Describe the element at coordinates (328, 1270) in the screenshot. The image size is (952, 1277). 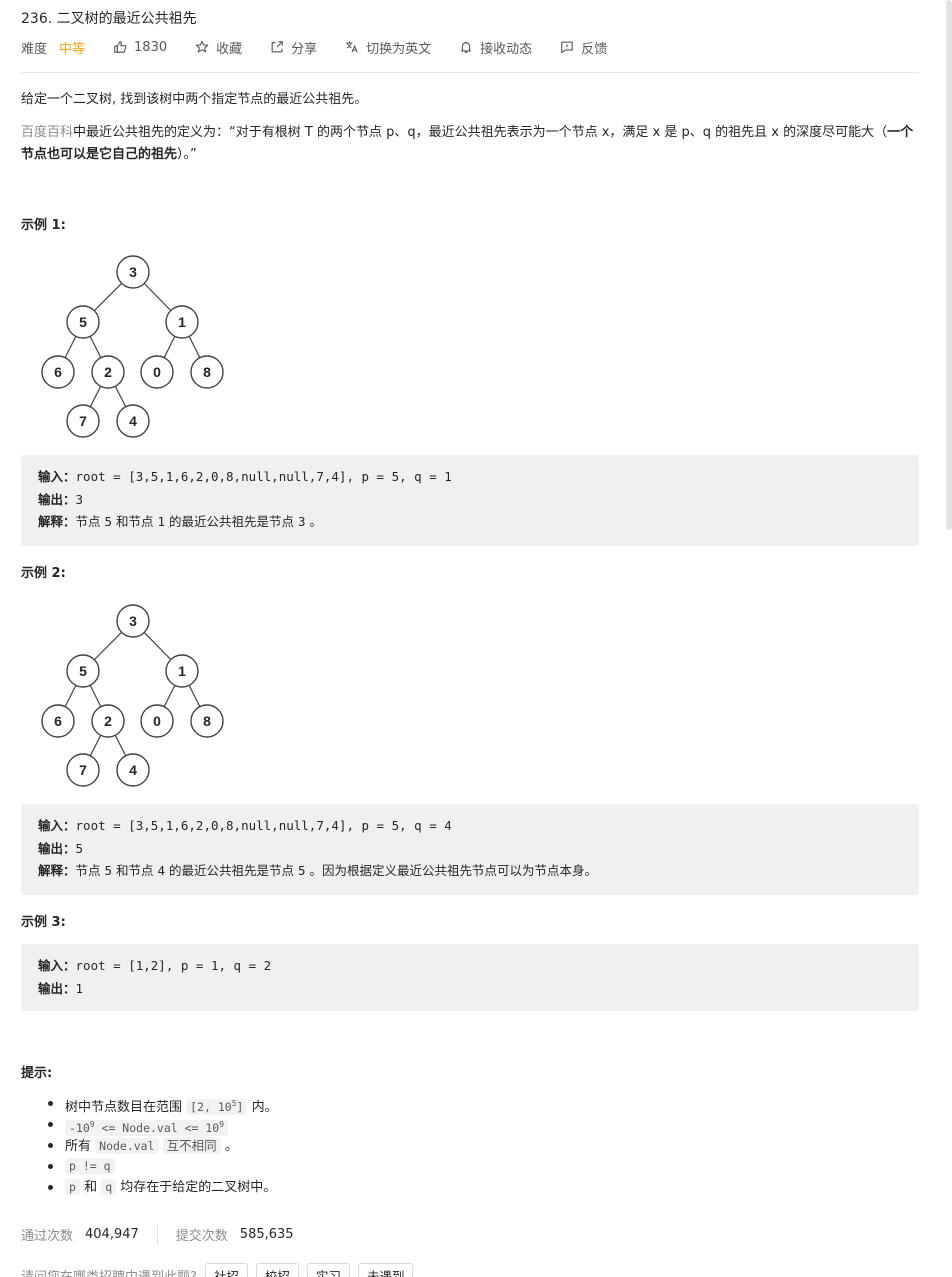
I see `option-internship: 实习` at that location.